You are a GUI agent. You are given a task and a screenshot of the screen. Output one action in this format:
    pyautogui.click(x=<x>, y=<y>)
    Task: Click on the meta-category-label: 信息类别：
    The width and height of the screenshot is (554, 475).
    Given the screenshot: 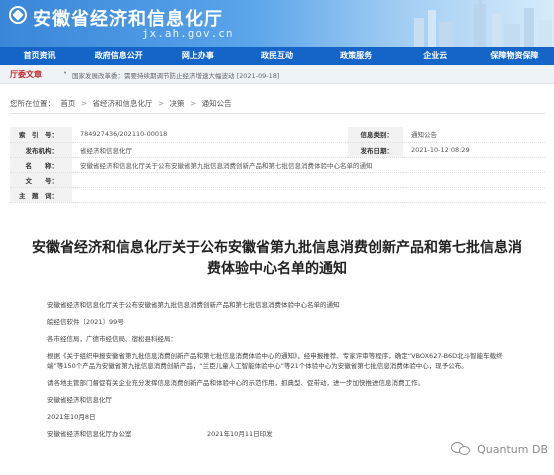 What is the action you would take?
    pyautogui.click(x=375, y=135)
    